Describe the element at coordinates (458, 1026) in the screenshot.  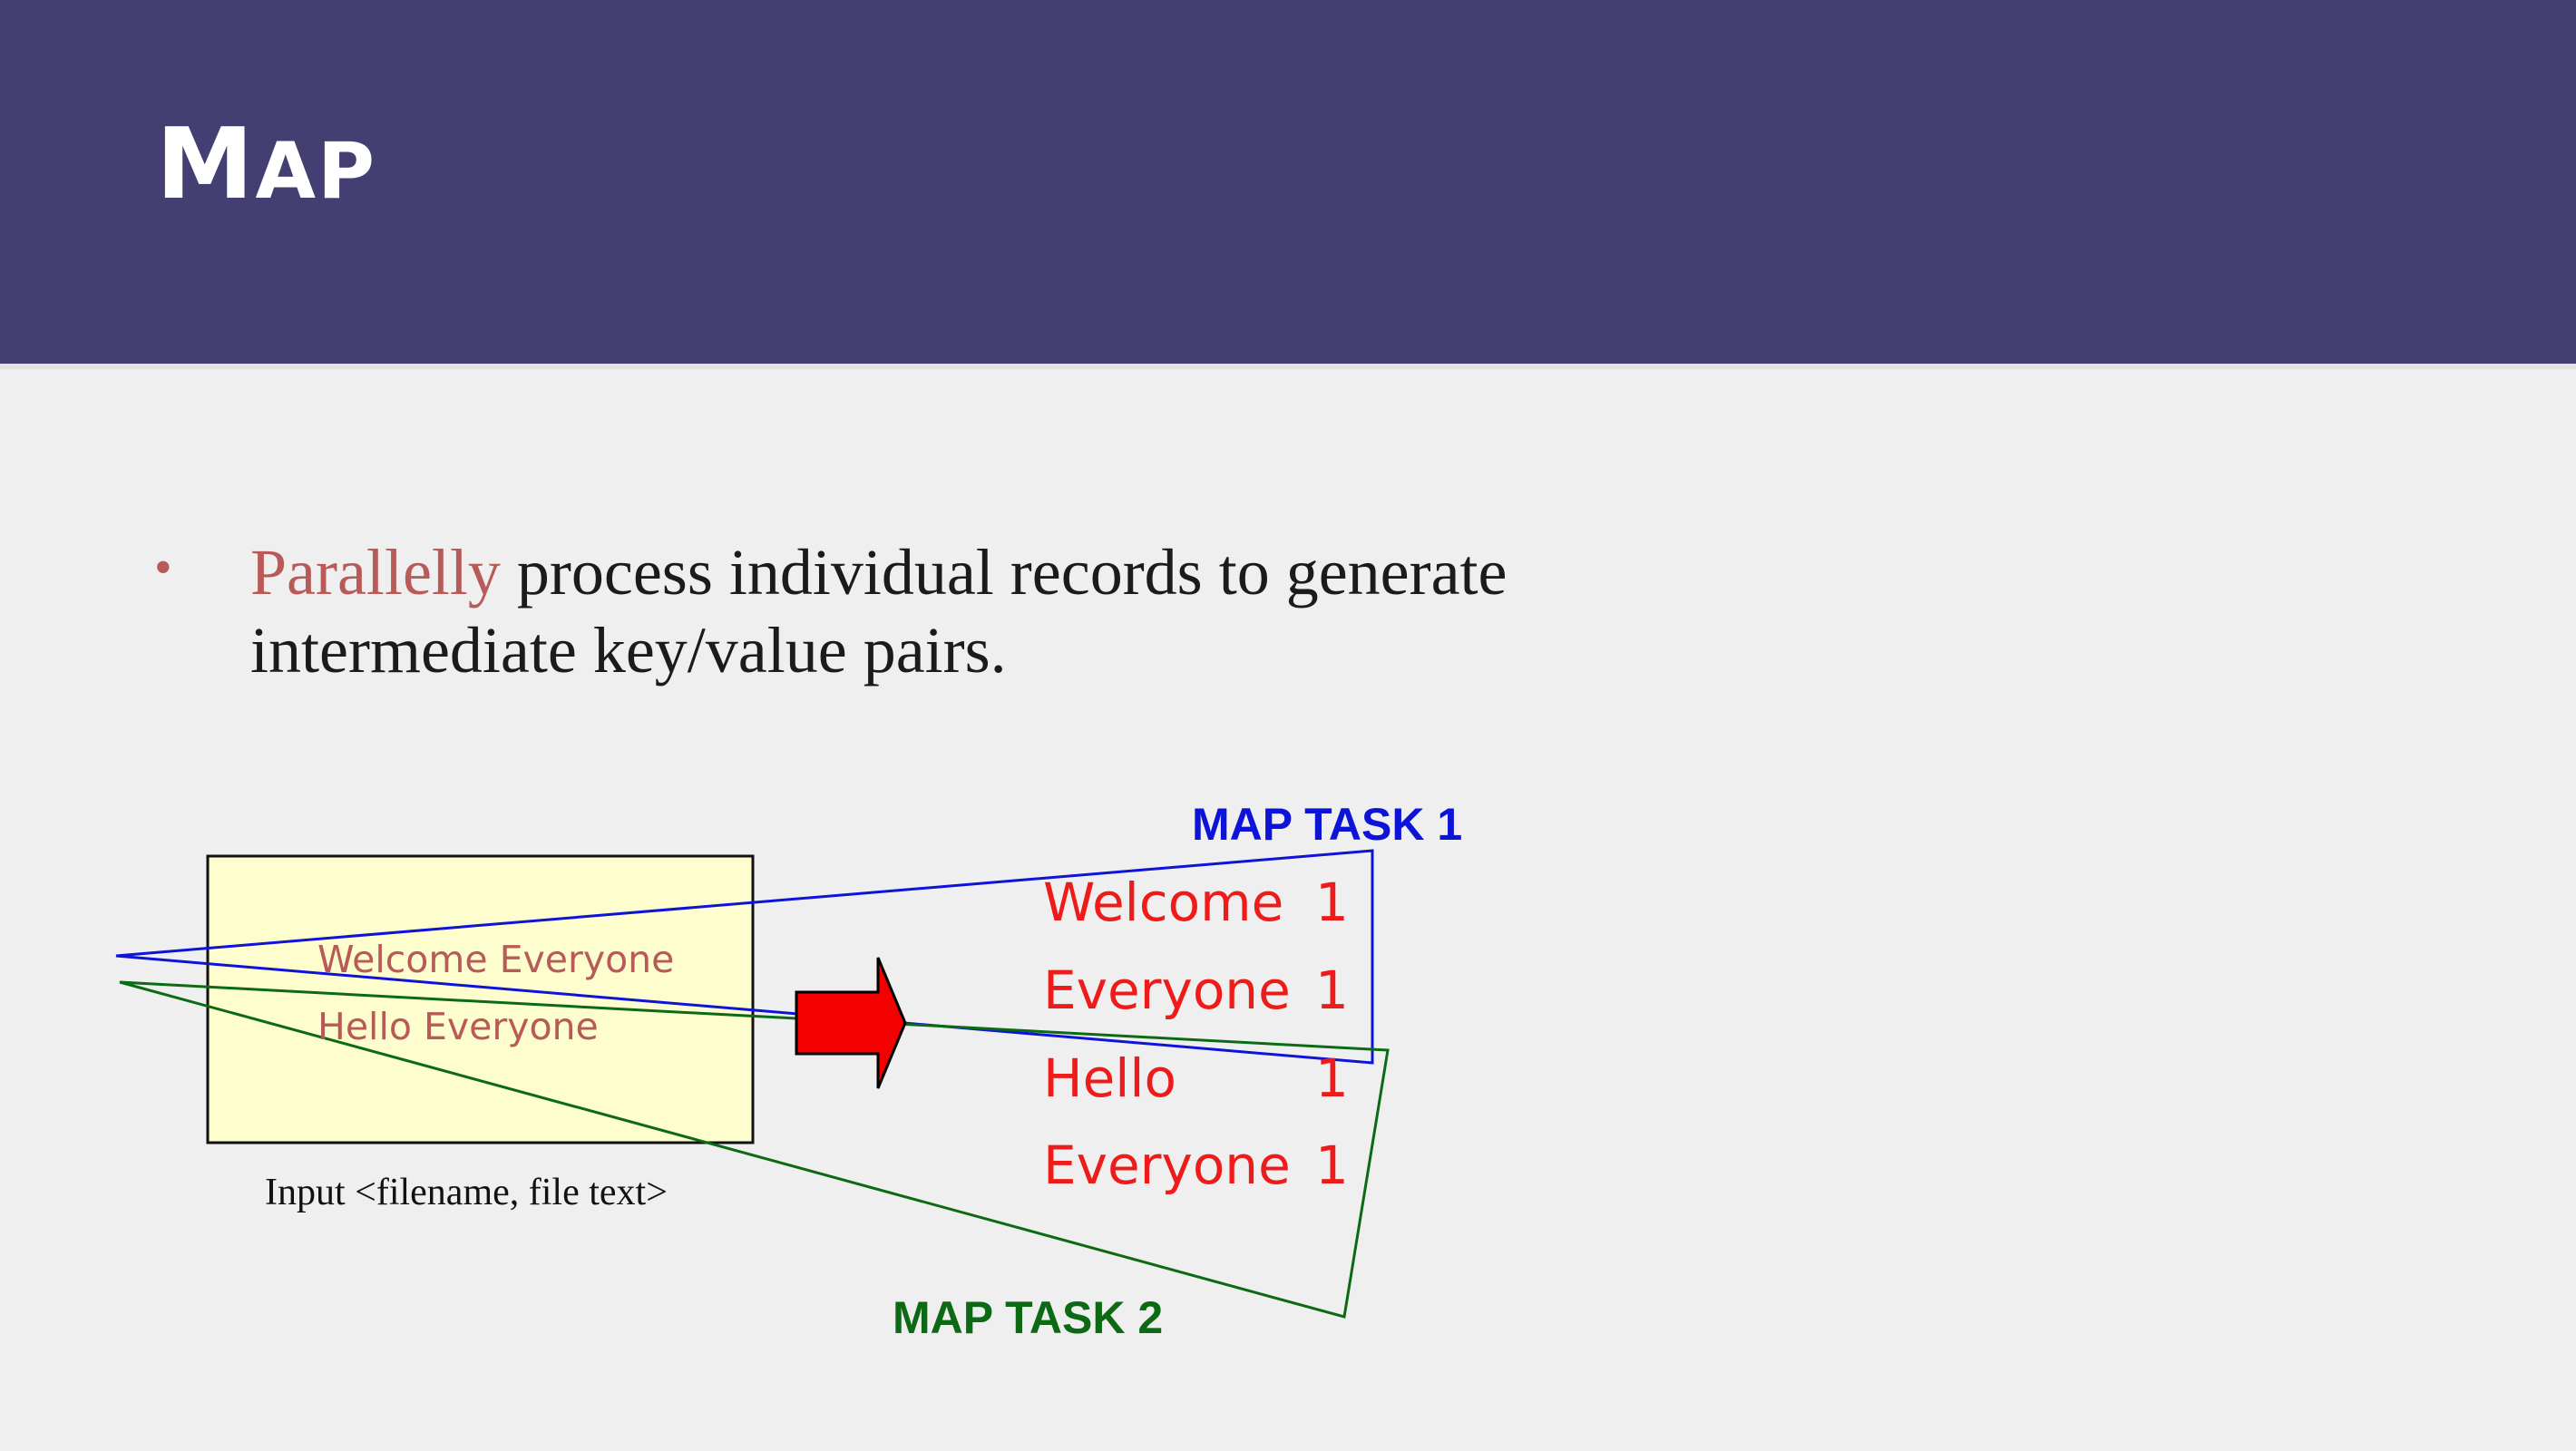
I see `input-line-2: Hello Everyone` at that location.